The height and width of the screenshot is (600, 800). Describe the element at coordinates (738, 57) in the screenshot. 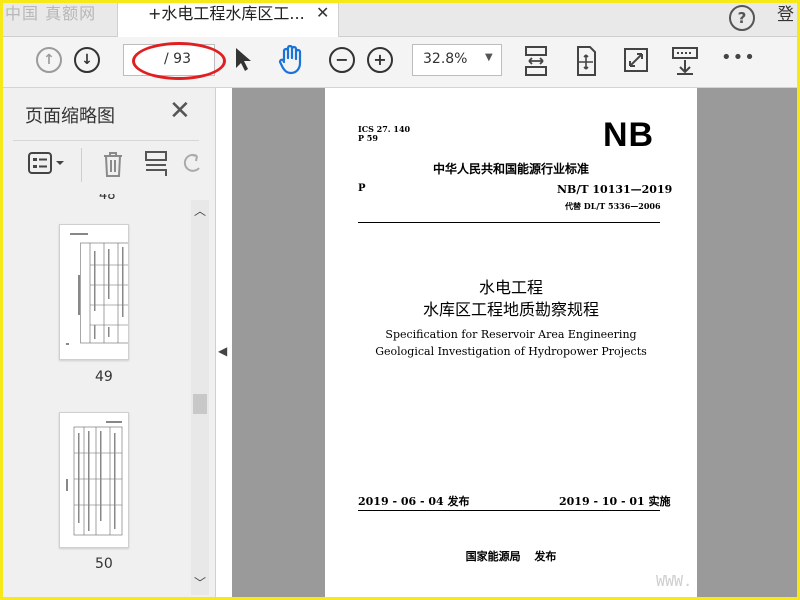

I see `more-options-icon: •••` at that location.